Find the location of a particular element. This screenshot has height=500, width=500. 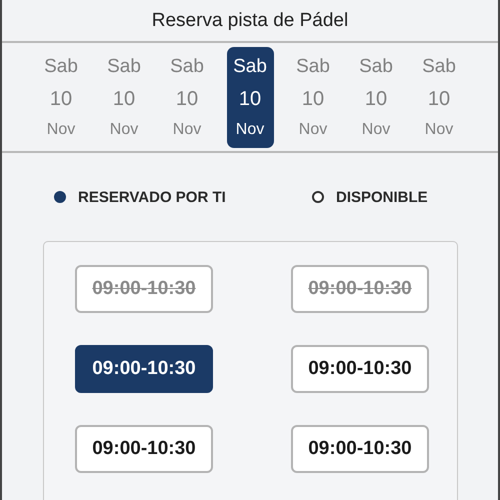

hollow-dot-icon is located at coordinates (318, 197).